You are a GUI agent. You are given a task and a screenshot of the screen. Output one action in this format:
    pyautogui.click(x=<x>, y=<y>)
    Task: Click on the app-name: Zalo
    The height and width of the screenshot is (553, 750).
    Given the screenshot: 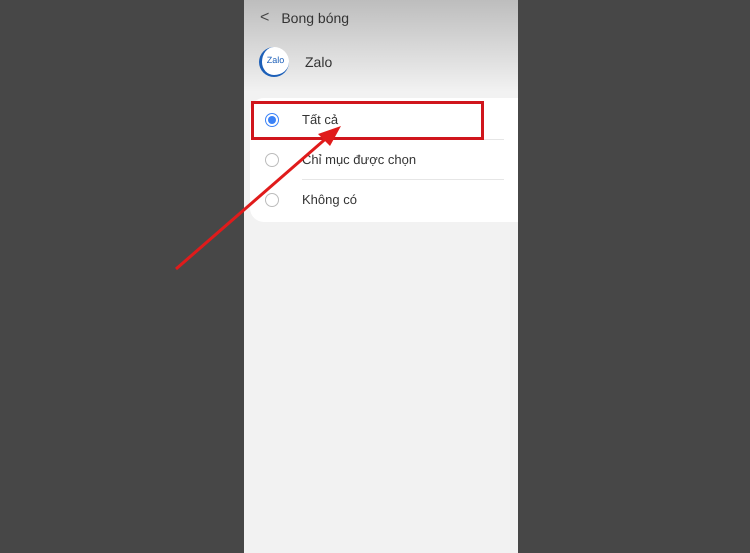 What is the action you would take?
    pyautogui.click(x=318, y=62)
    